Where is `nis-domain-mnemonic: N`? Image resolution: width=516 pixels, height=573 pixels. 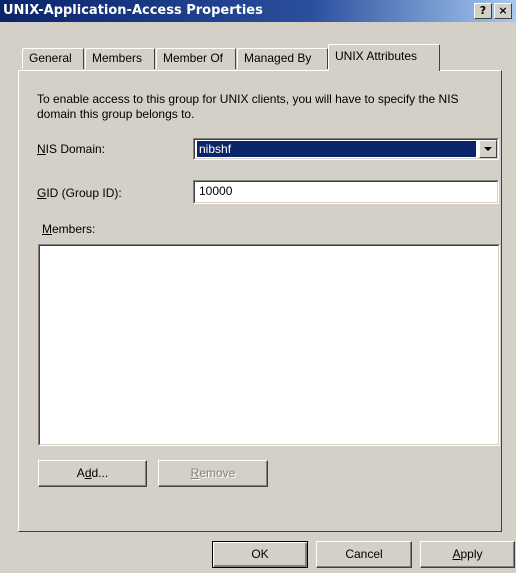 nis-domain-mnemonic: N is located at coordinates (41, 149).